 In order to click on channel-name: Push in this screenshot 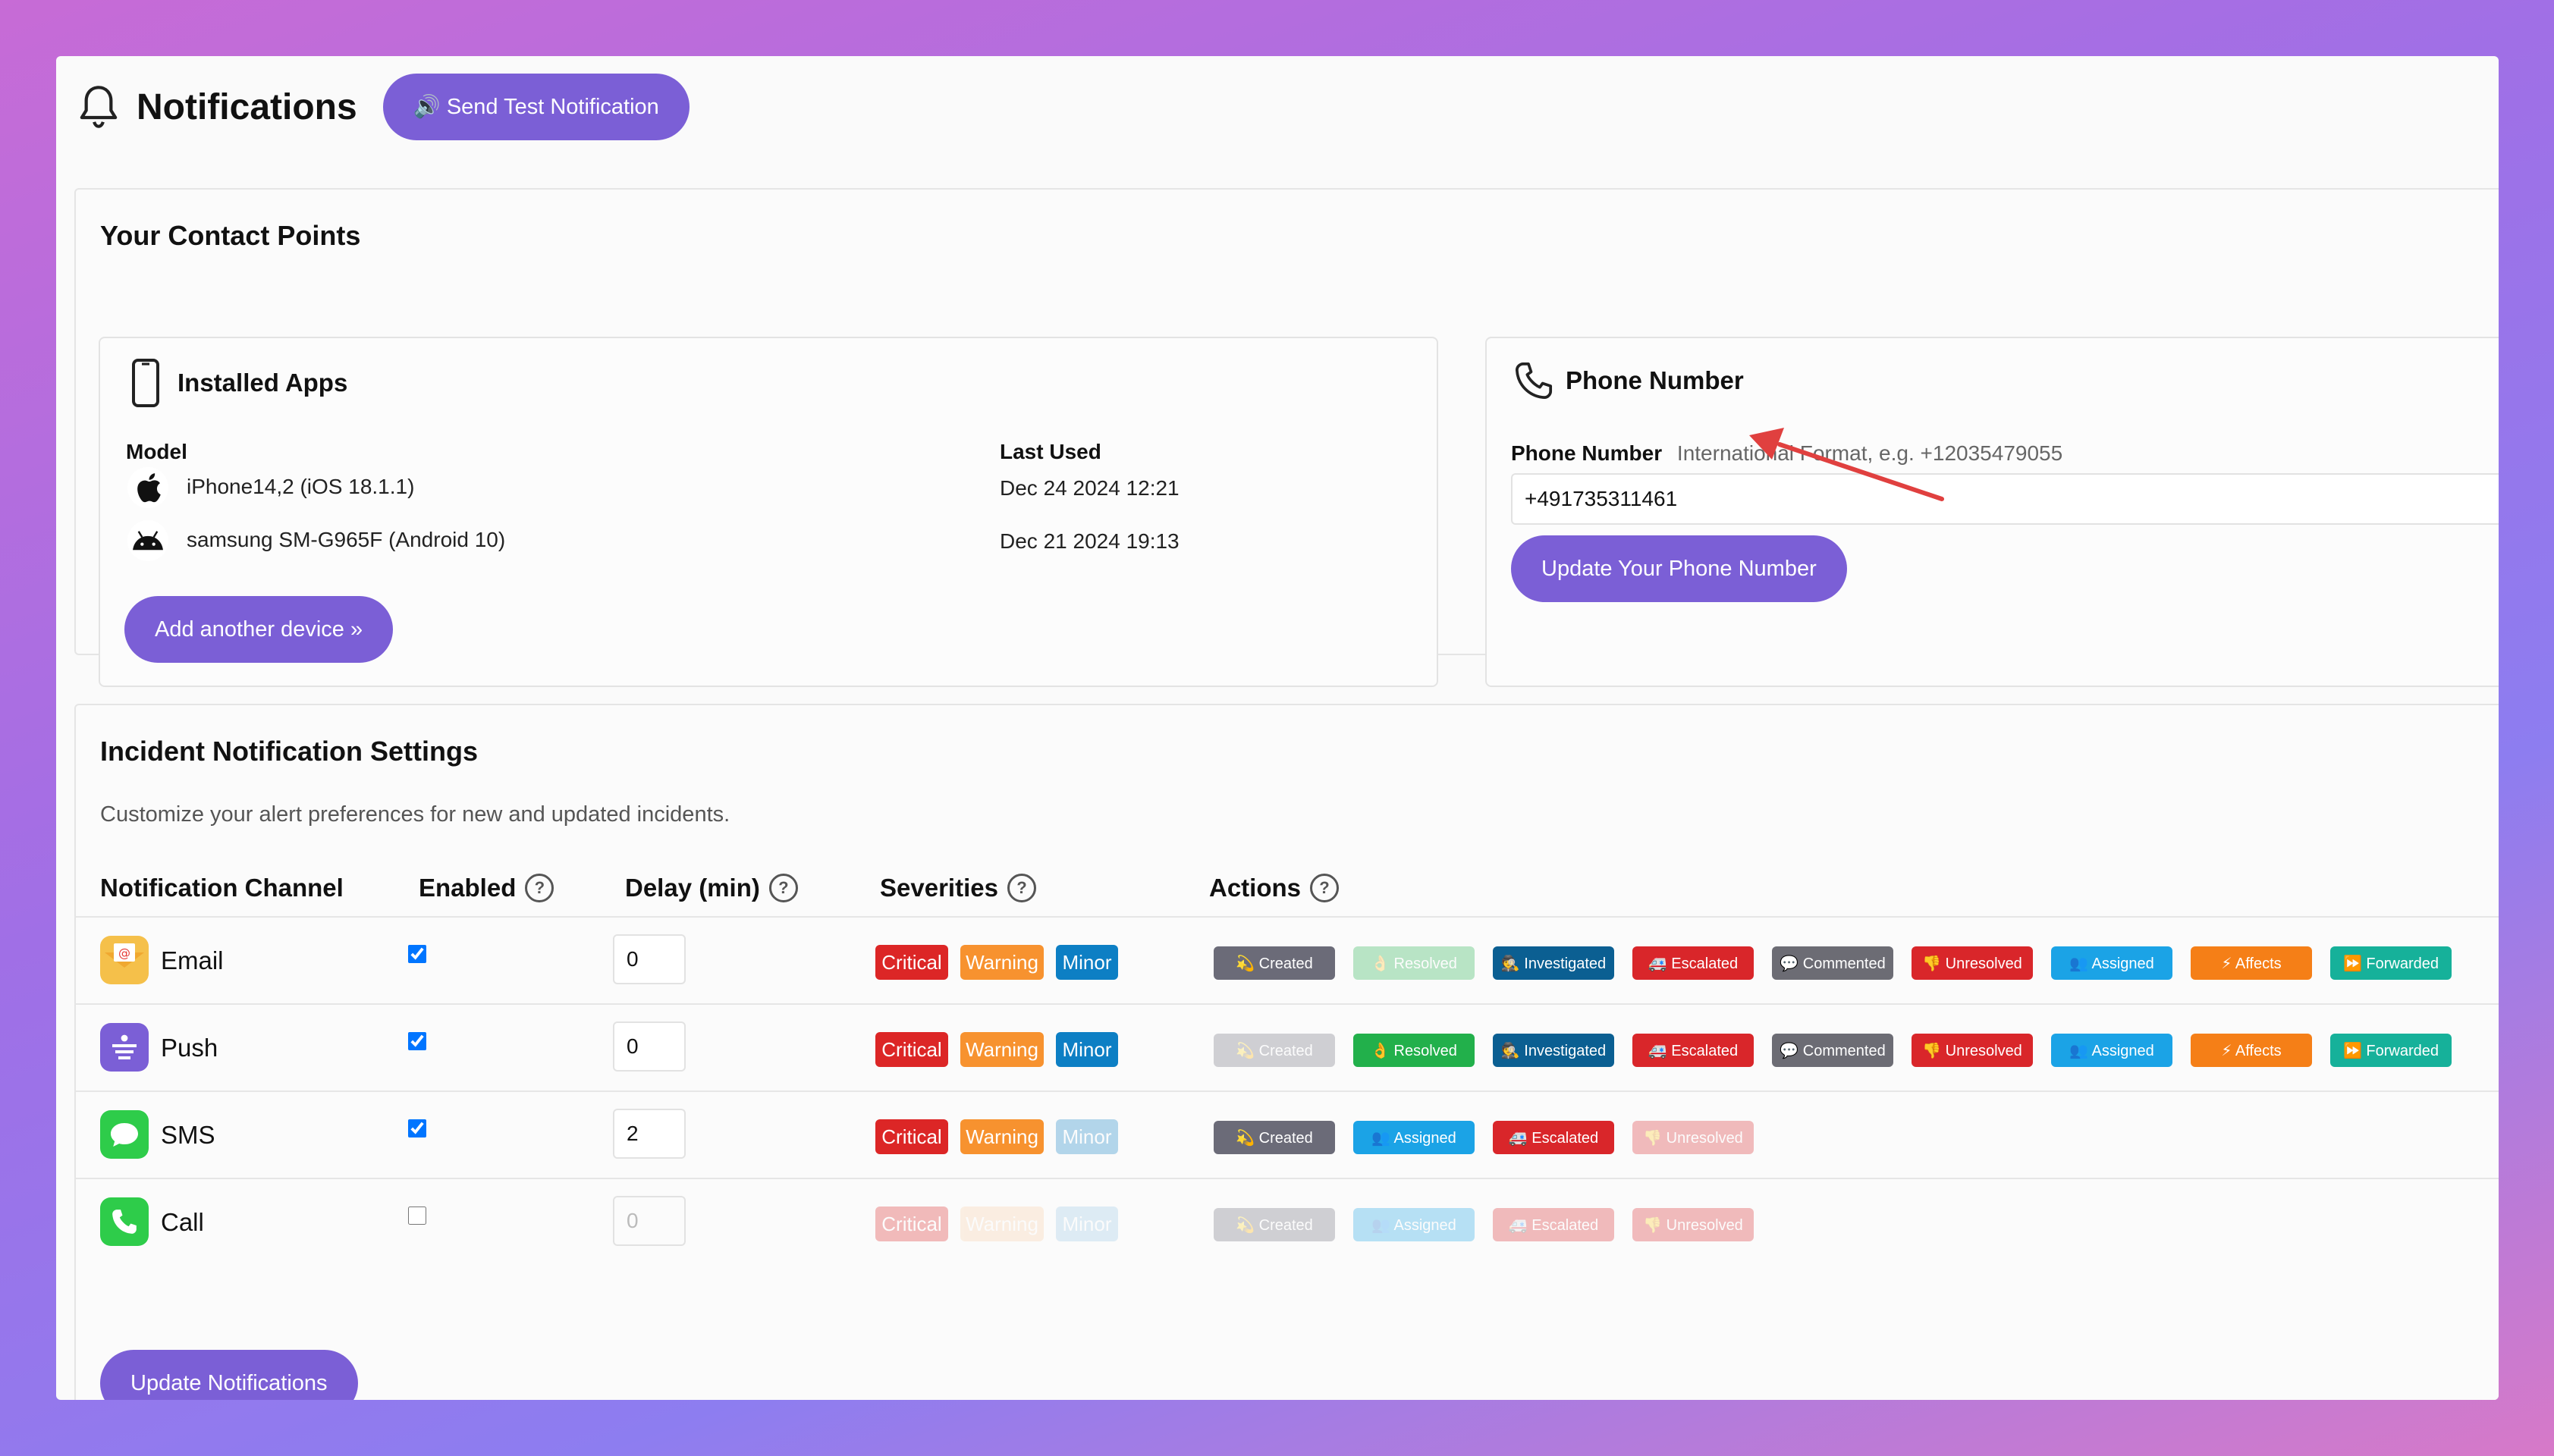, I will do `click(189, 1048)`.